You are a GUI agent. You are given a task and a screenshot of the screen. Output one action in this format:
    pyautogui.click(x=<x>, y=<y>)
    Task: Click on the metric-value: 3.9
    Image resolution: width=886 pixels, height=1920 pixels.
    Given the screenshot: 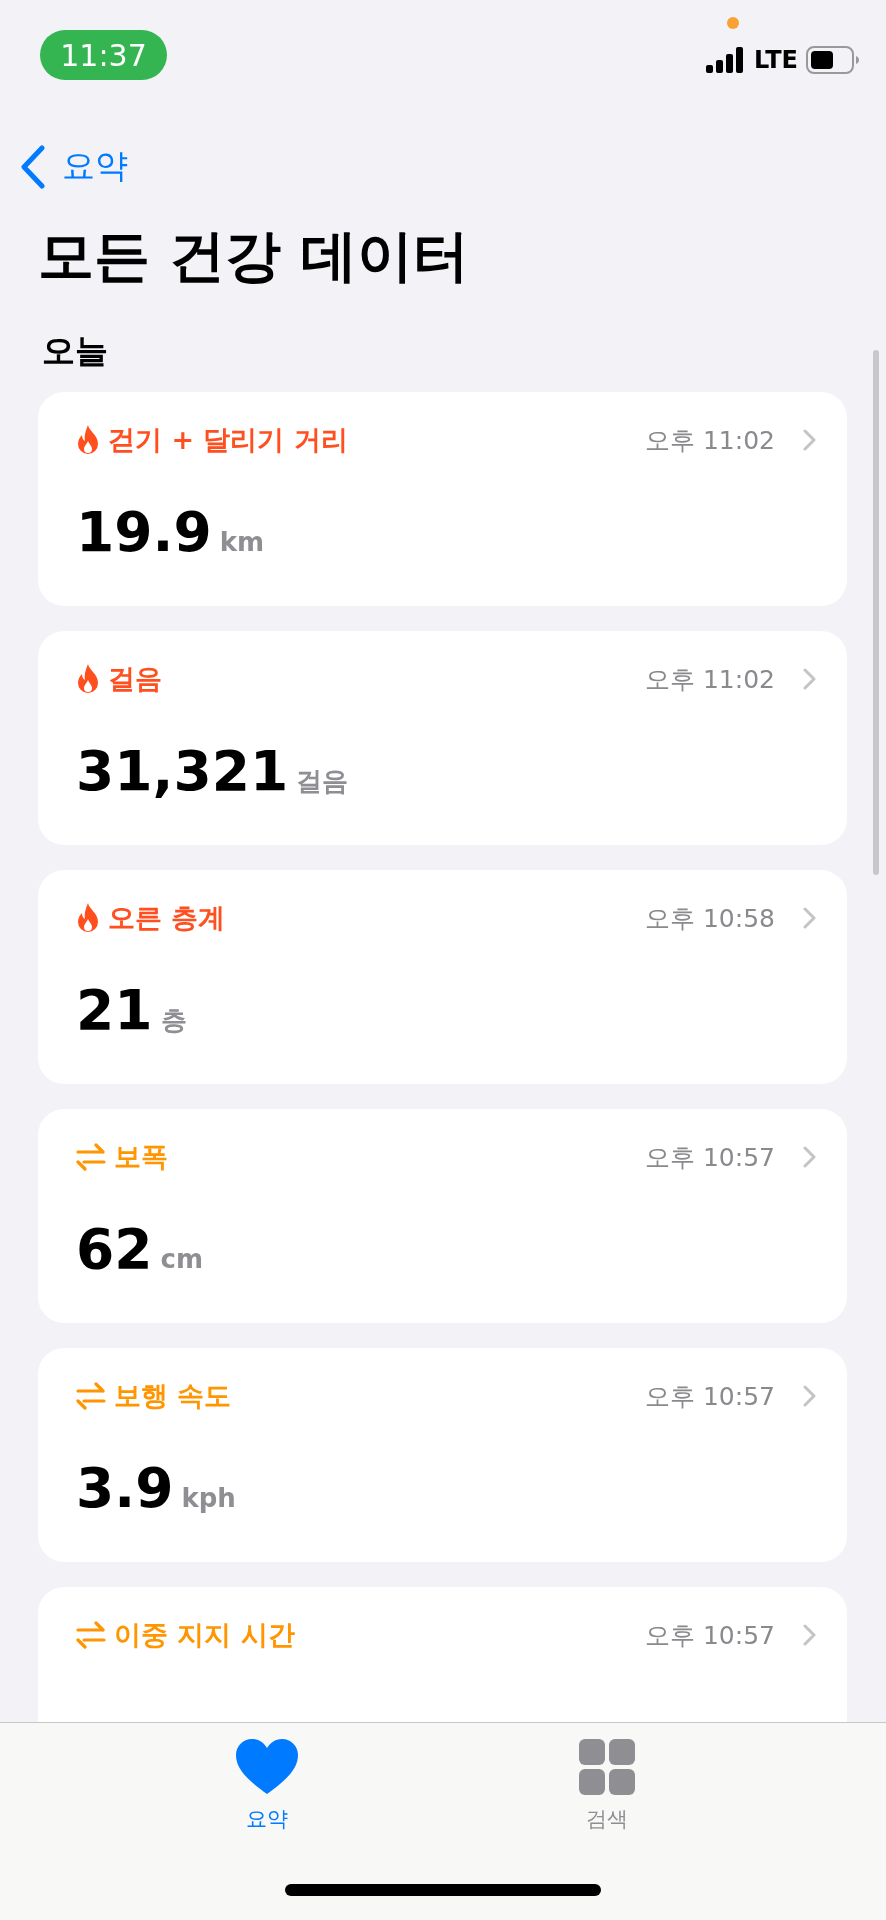 What is the action you would take?
    pyautogui.click(x=125, y=1488)
    